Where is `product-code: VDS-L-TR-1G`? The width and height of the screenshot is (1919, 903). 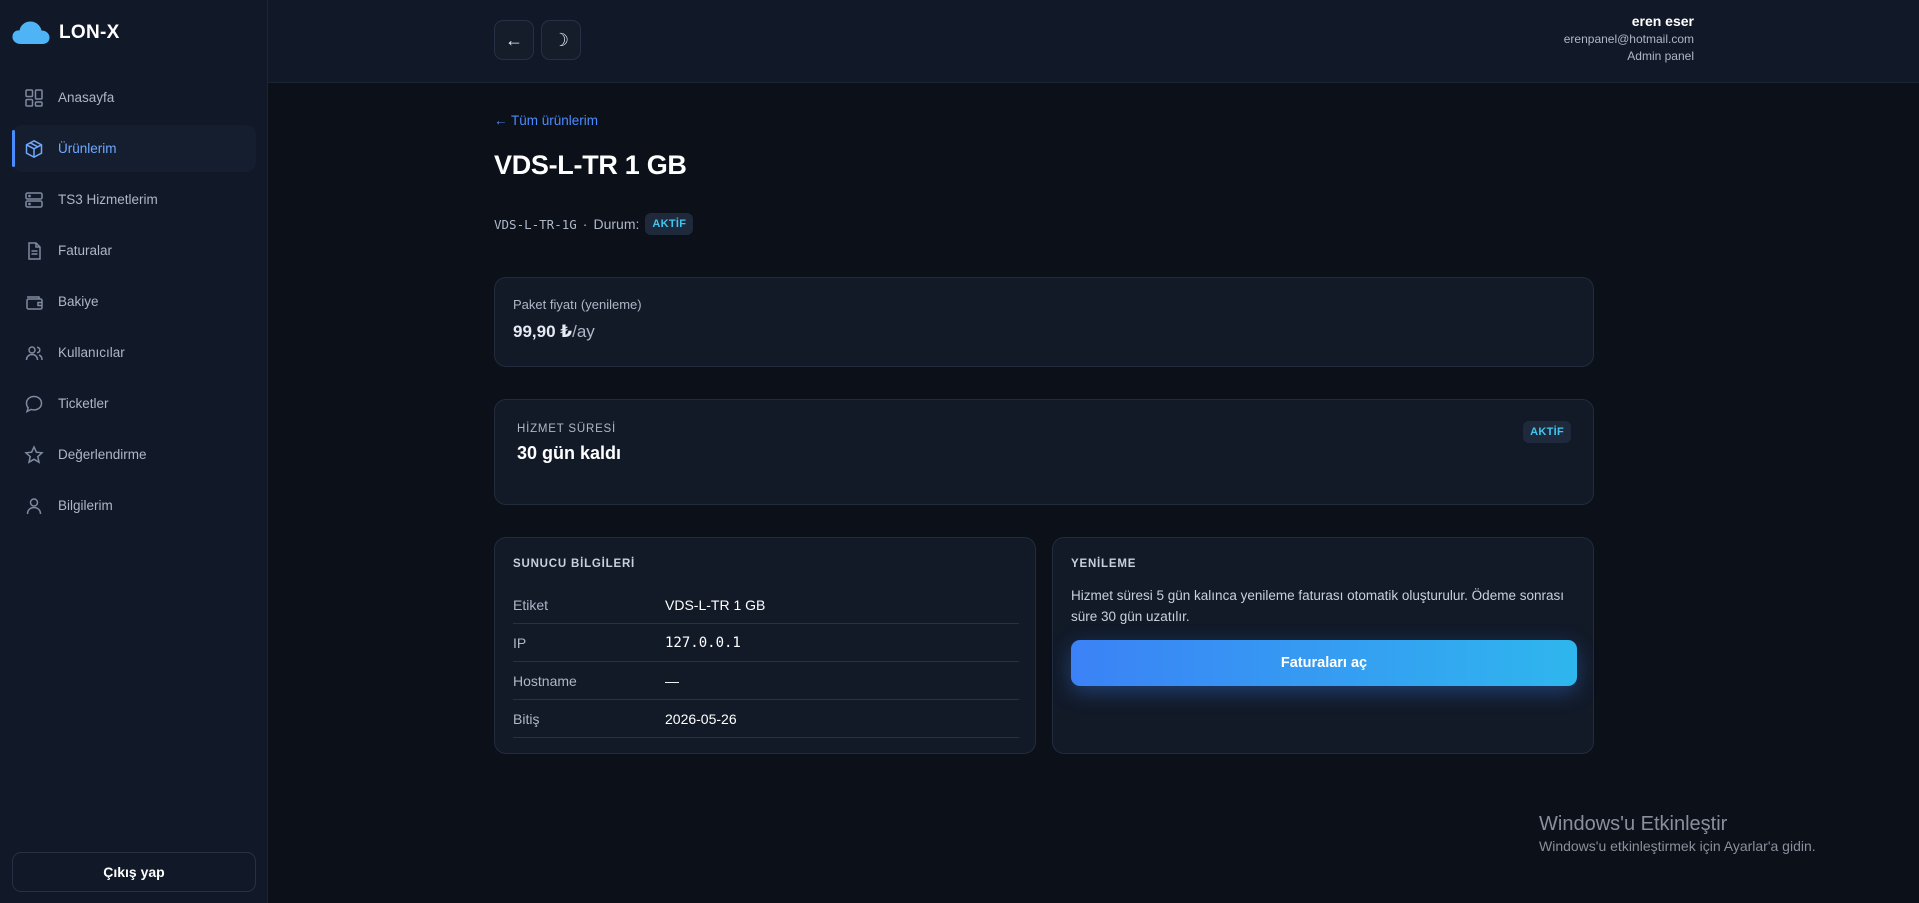 product-code: VDS-L-TR-1G is located at coordinates (535, 224).